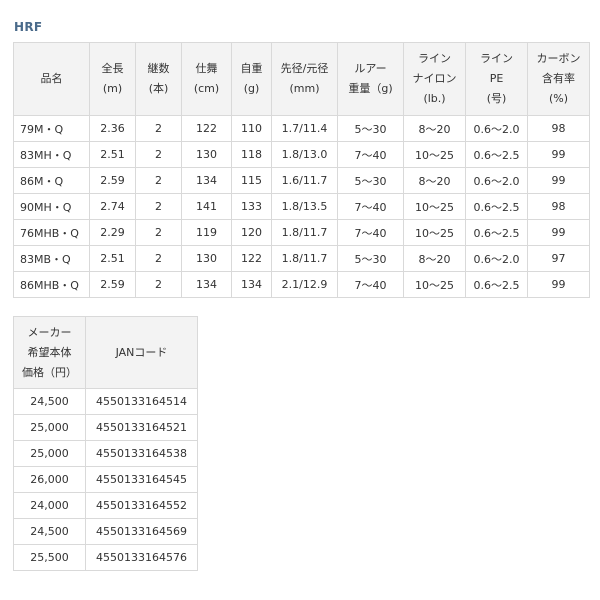 The height and width of the screenshot is (600, 600). I want to click on spec-header-8: ライン PE (号), so click(496, 79).